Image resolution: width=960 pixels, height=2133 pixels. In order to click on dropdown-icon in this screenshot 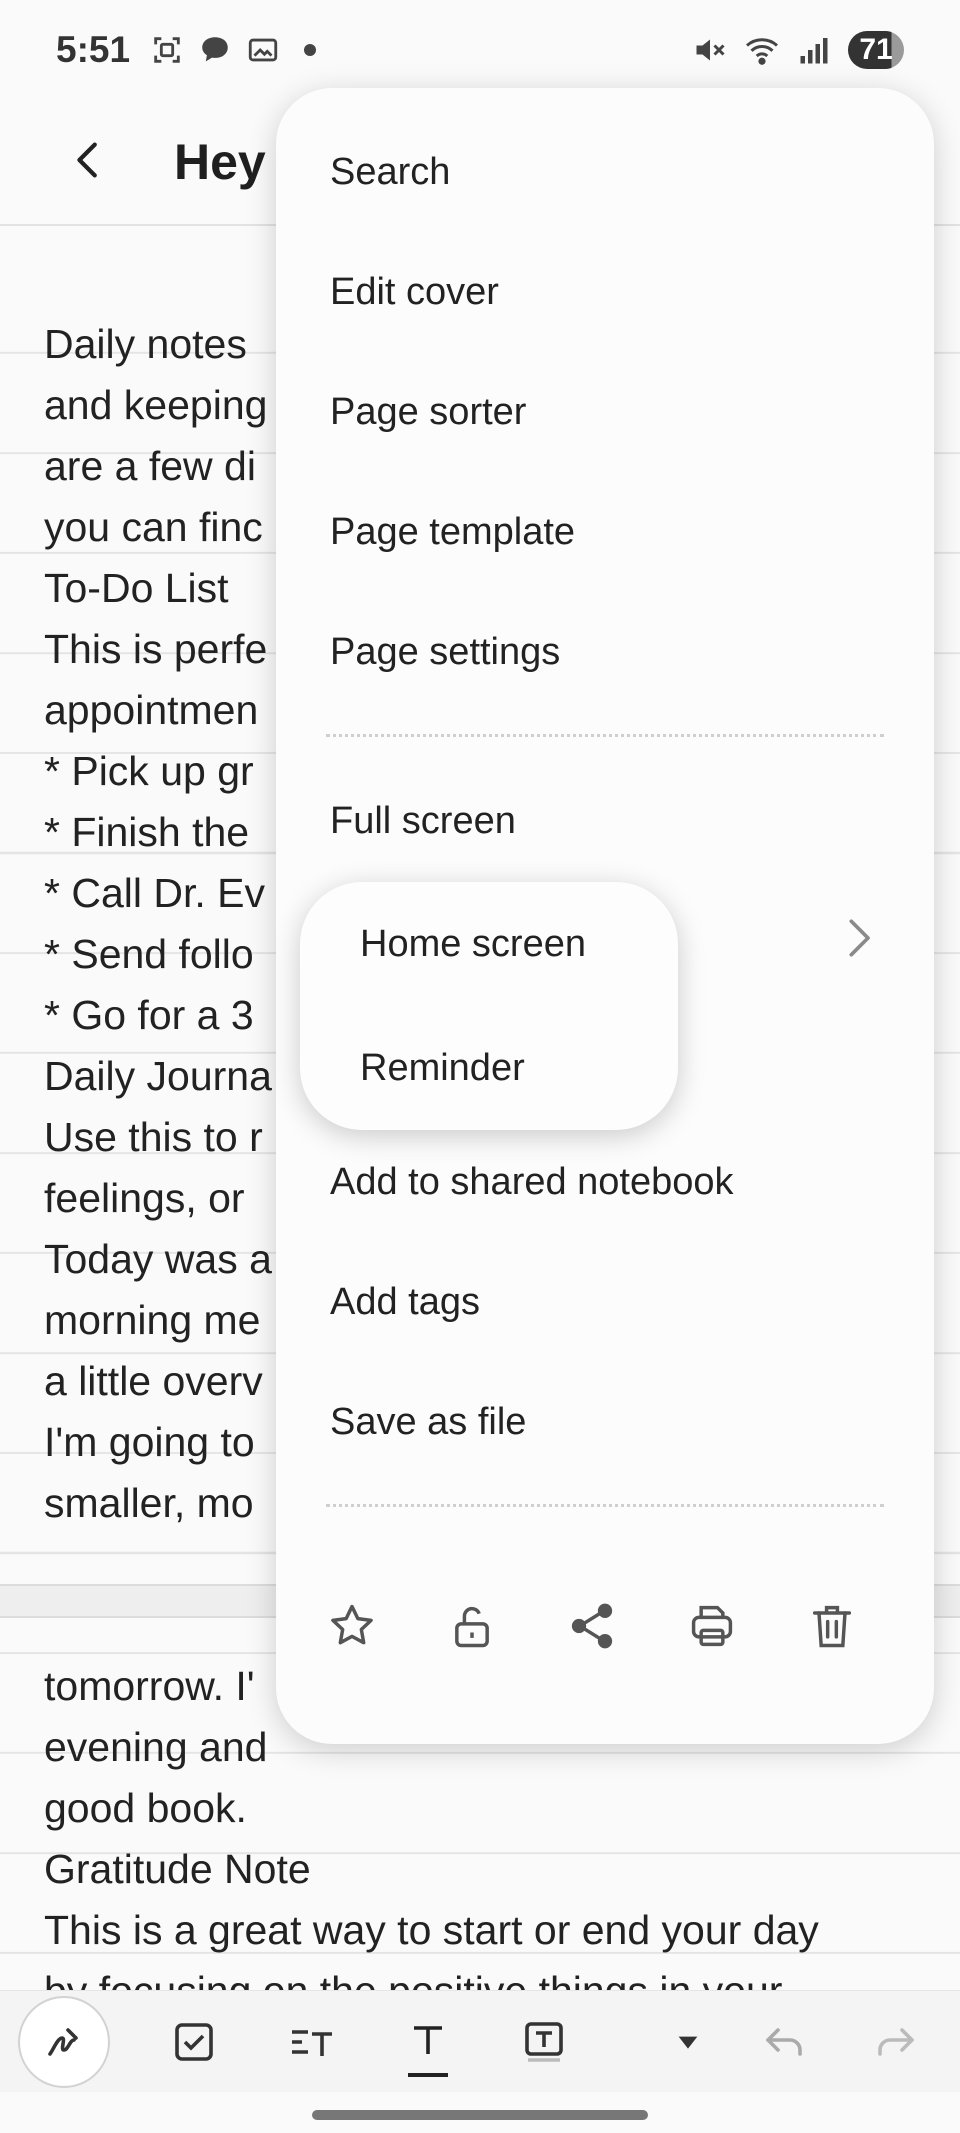, I will do `click(688, 2042)`.